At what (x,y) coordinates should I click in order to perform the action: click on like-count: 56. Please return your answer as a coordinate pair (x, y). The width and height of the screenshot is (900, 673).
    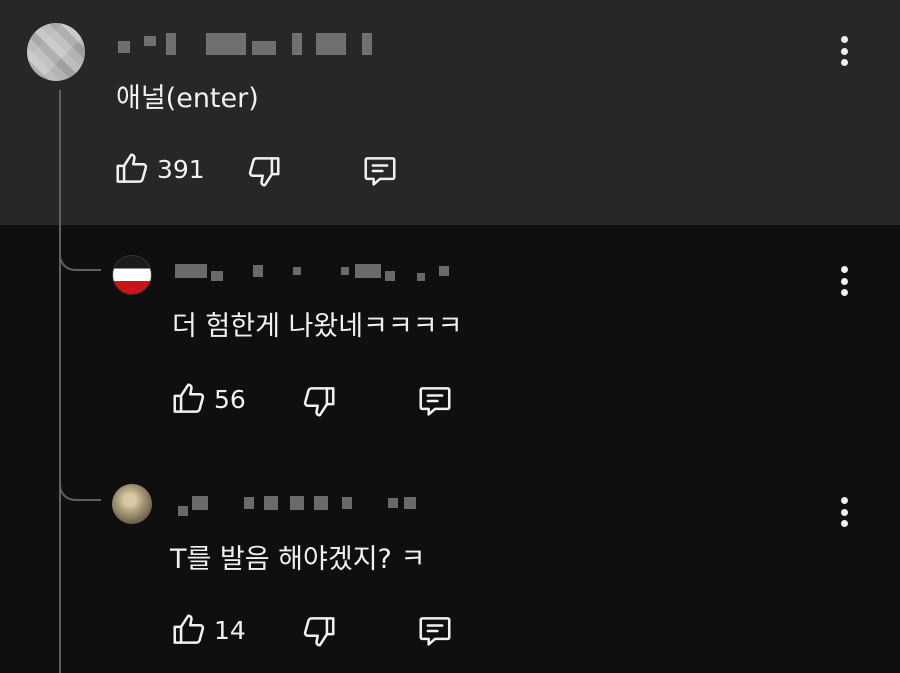
    Looking at the image, I should click on (230, 399).